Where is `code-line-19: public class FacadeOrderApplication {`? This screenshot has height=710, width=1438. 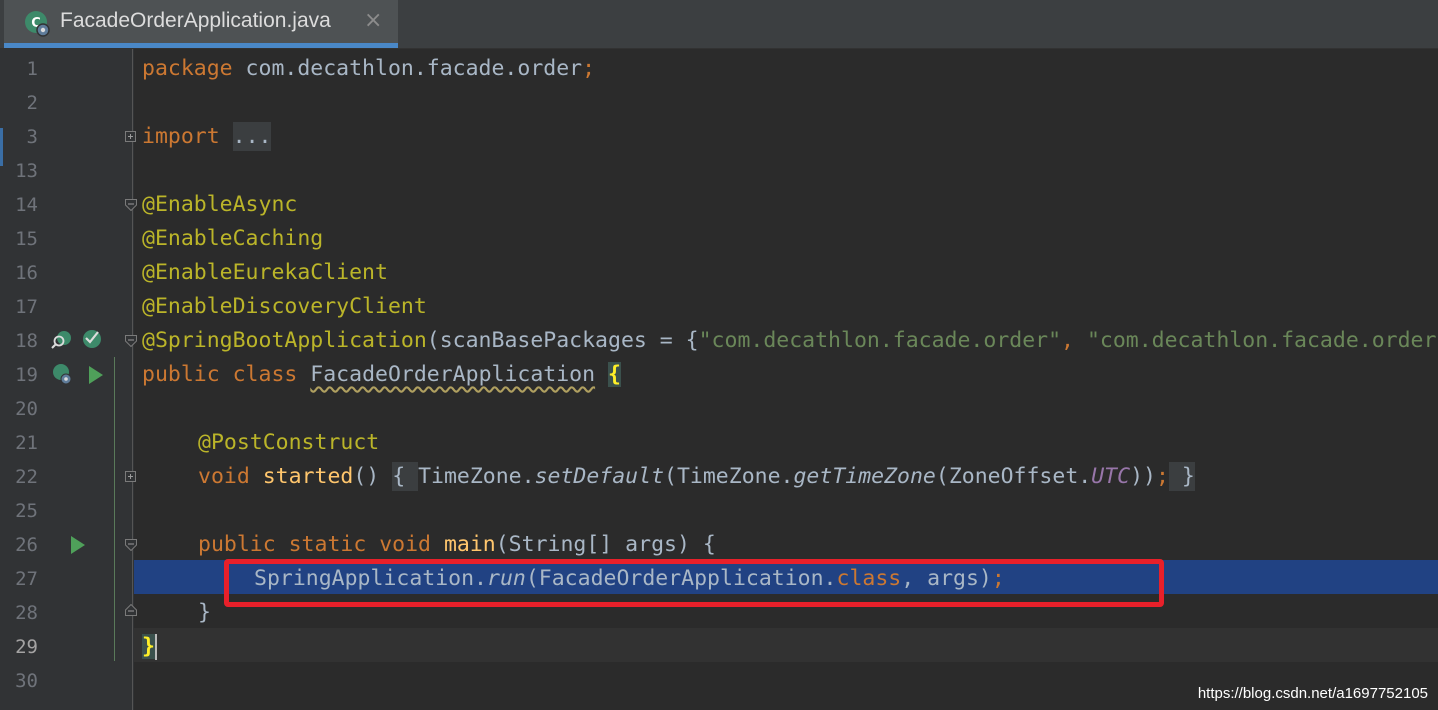 code-line-19: public class FacadeOrderApplication { is located at coordinates (381, 375).